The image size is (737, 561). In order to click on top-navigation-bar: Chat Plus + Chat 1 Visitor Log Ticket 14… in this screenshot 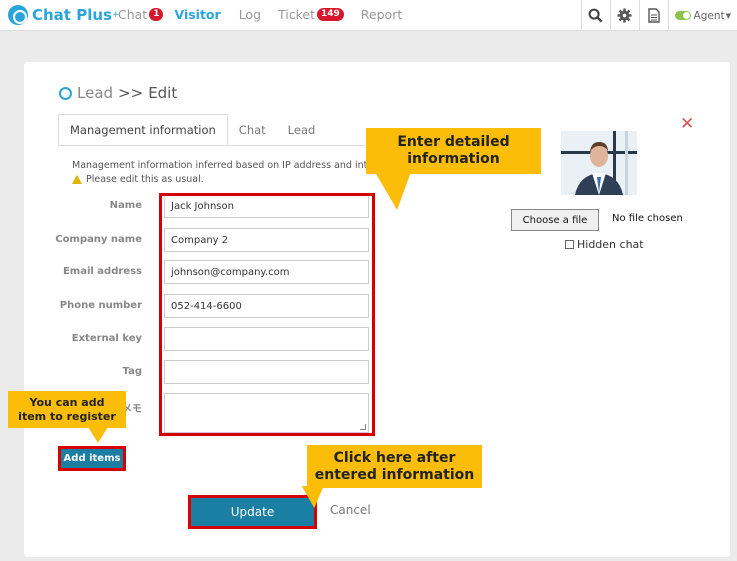, I will do `click(368, 15)`.